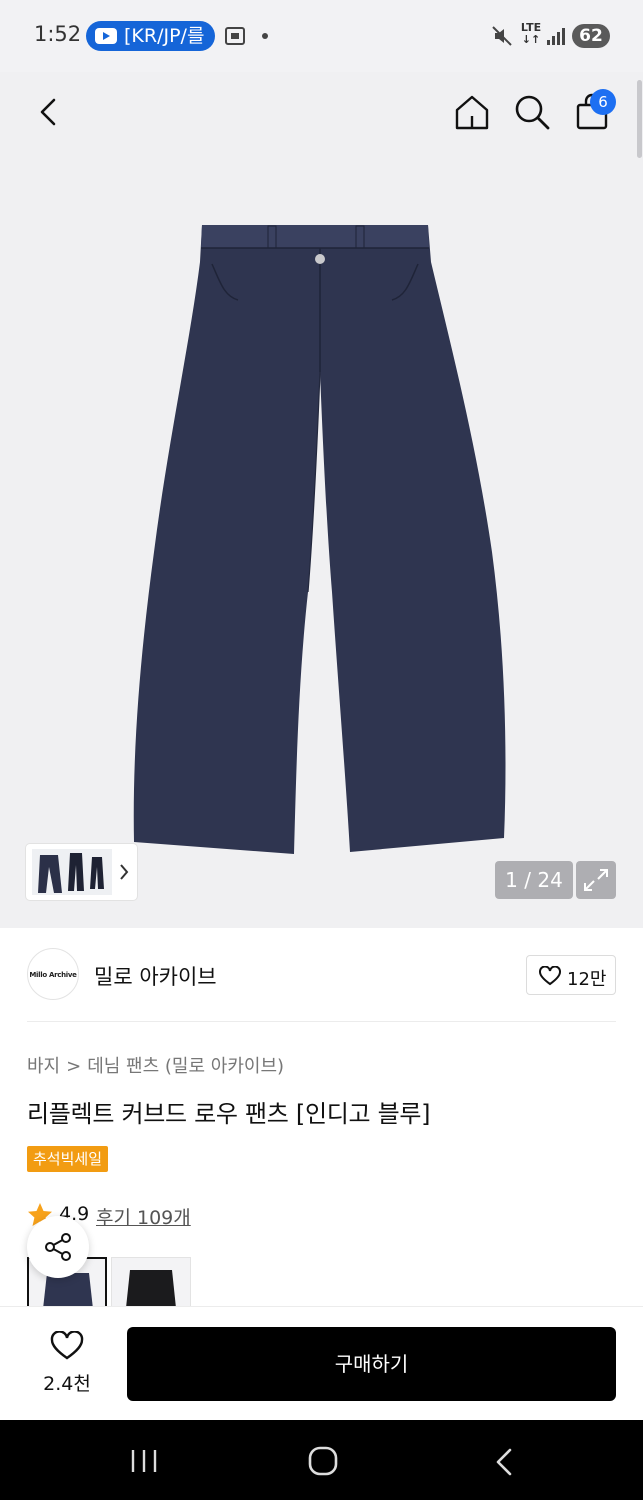 Image resolution: width=643 pixels, height=1500 pixels. I want to click on bottom-action-bar: 2.4천 구매하기, so click(321, 1363).